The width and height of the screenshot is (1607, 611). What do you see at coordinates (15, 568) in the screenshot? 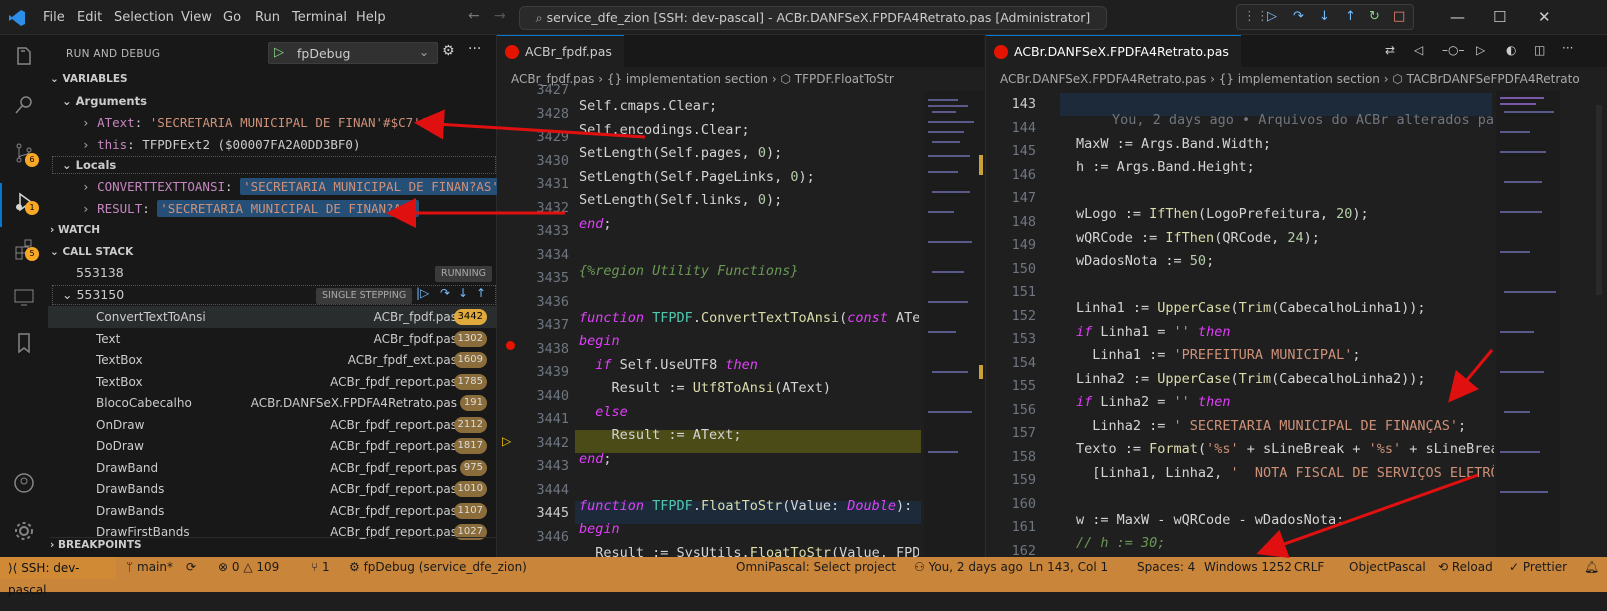
I see `remote-icon: ⟩⟨` at bounding box center [15, 568].